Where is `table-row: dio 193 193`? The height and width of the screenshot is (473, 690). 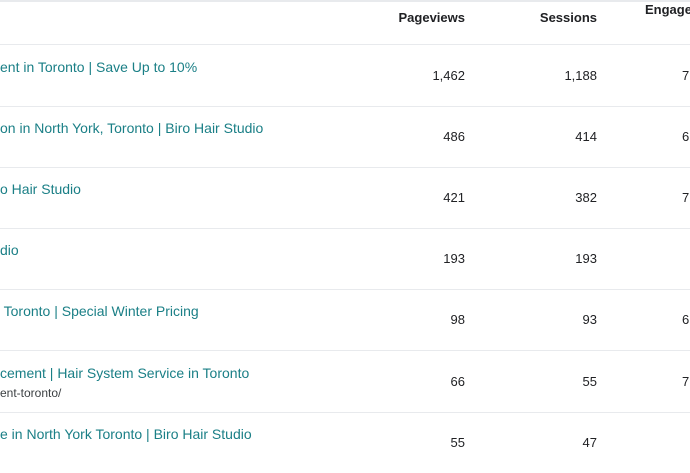
table-row: dio 193 193 is located at coordinates (345, 259).